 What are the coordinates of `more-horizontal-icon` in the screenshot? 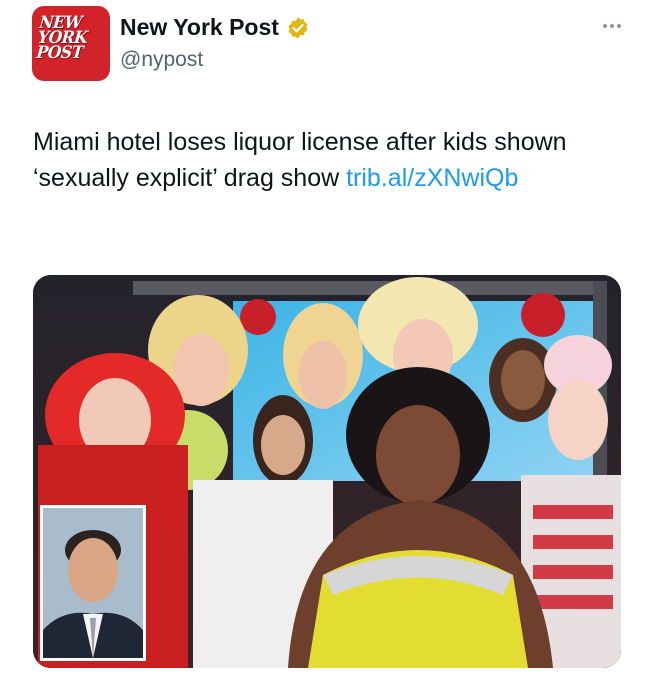 It's located at (612, 26).